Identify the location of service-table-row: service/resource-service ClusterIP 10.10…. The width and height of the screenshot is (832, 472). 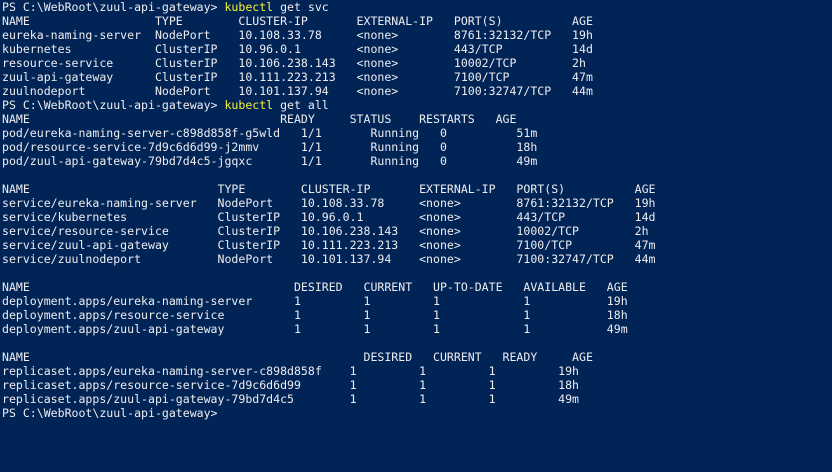
(325, 231).